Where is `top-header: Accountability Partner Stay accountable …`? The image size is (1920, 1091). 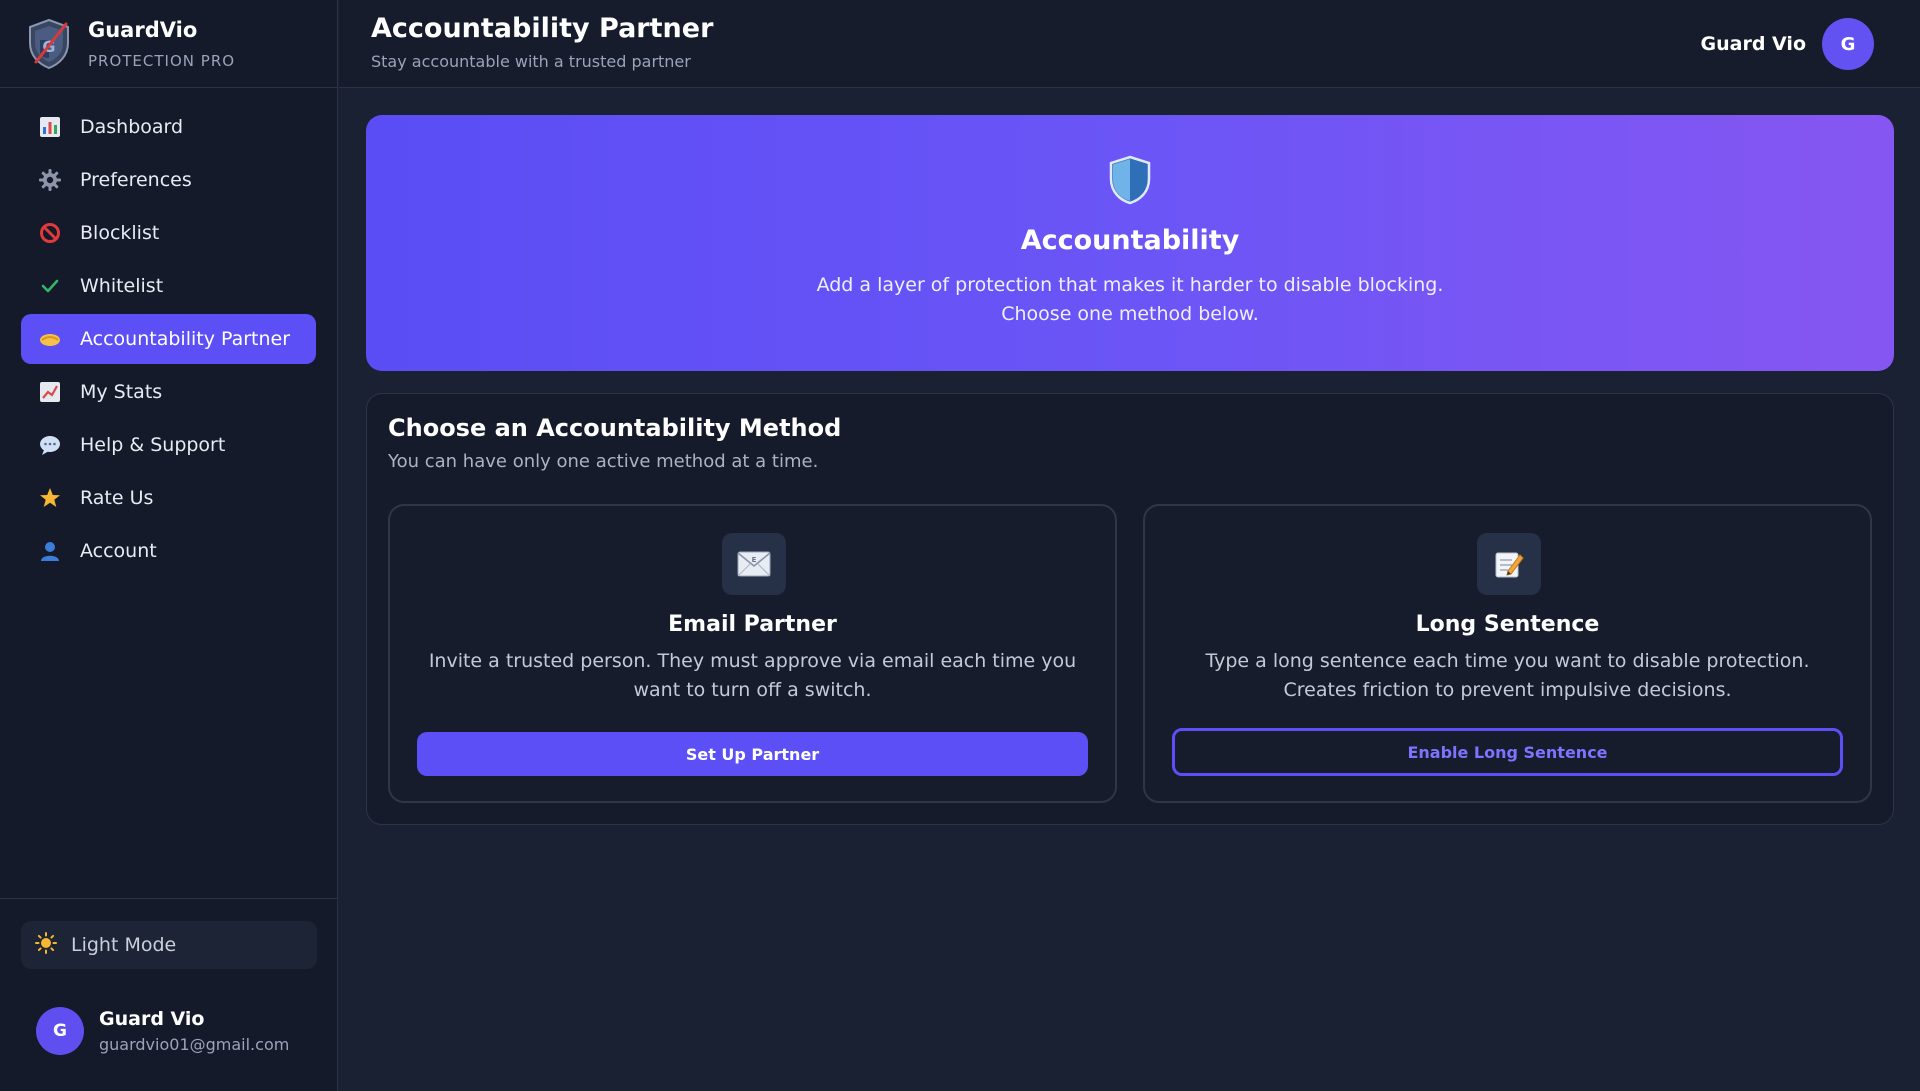 top-header: Accountability Partner Stay accountable … is located at coordinates (1129, 44).